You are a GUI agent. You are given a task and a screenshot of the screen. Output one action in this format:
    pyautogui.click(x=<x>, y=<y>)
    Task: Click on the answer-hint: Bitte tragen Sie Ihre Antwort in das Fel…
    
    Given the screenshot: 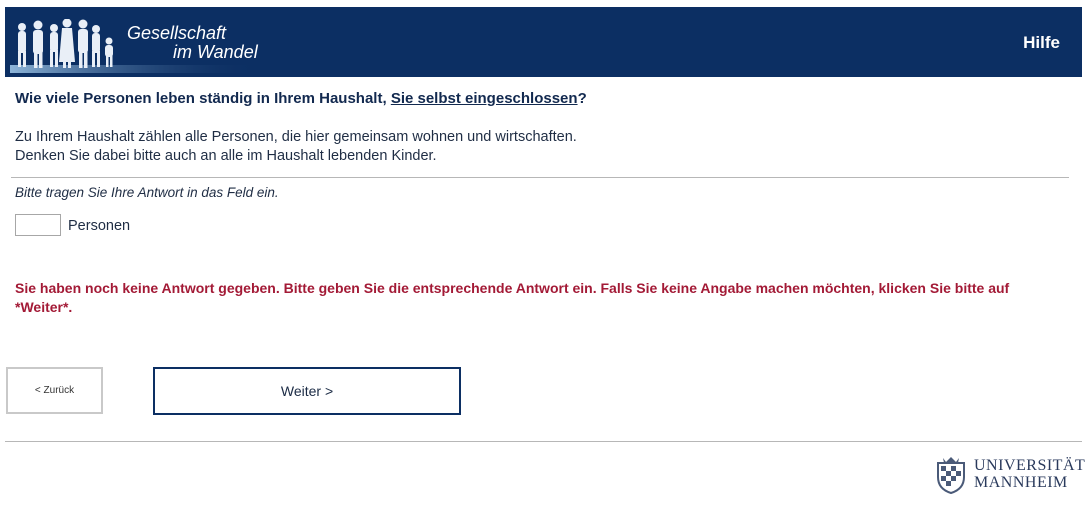 What is the action you would take?
    pyautogui.click(x=147, y=192)
    